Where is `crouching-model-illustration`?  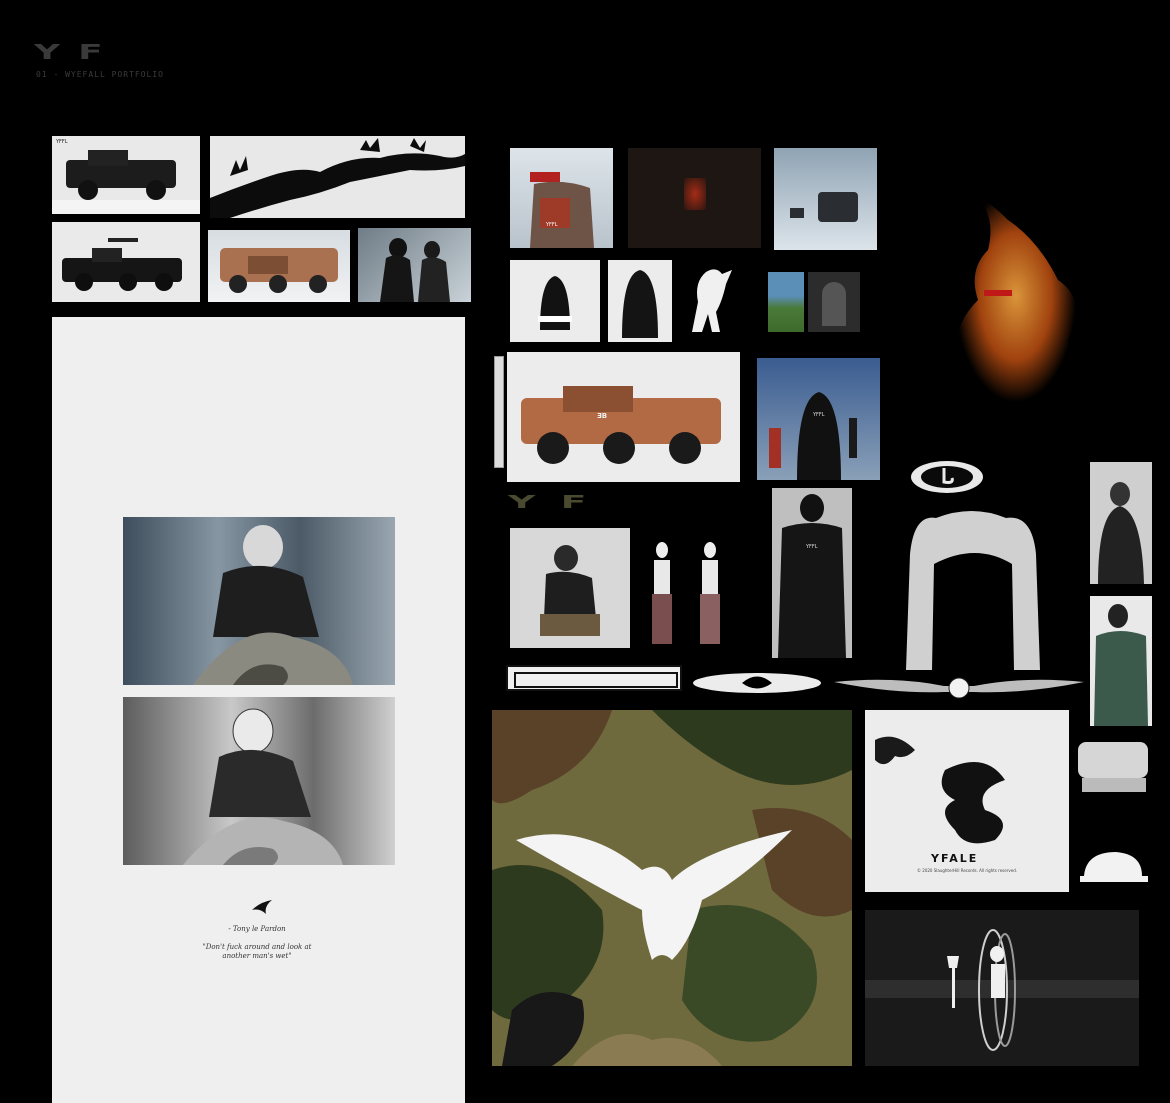
crouching-model-illustration is located at coordinates (570, 590).